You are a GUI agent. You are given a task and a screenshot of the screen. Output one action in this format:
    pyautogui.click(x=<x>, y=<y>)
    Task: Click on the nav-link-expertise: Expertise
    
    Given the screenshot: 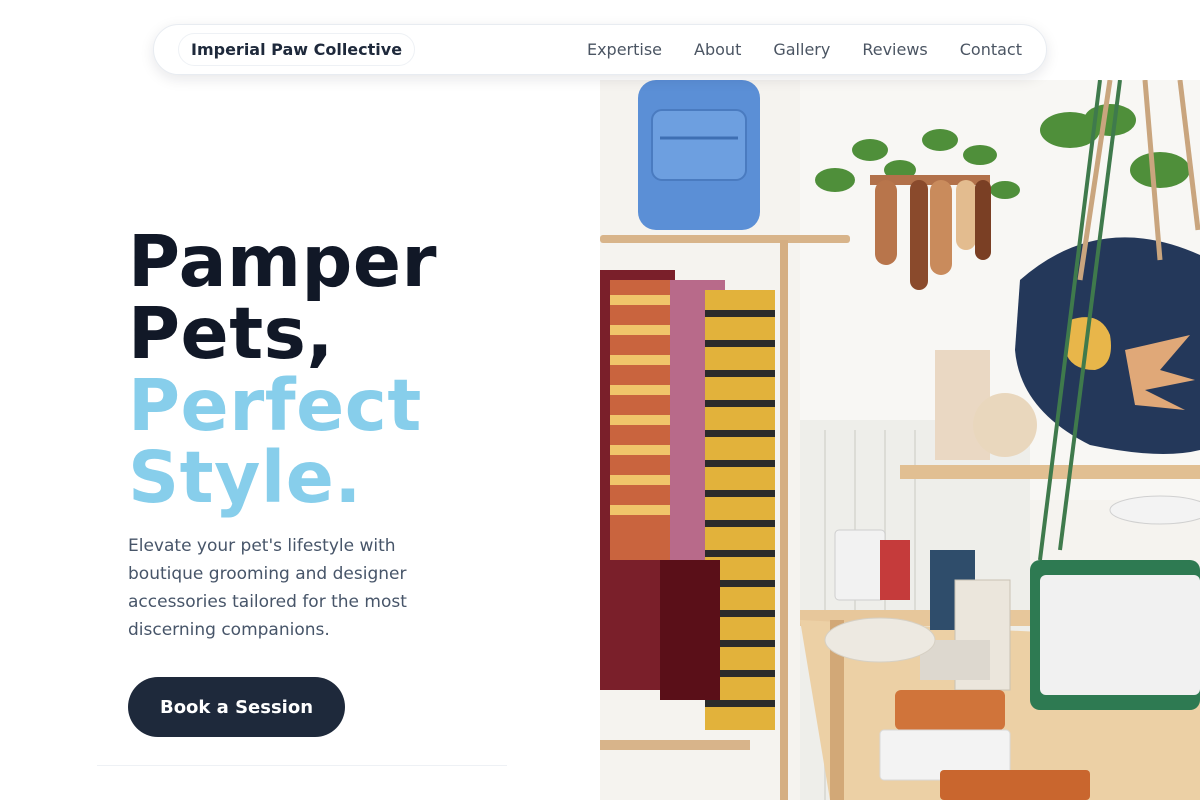 What is the action you would take?
    pyautogui.click(x=624, y=49)
    